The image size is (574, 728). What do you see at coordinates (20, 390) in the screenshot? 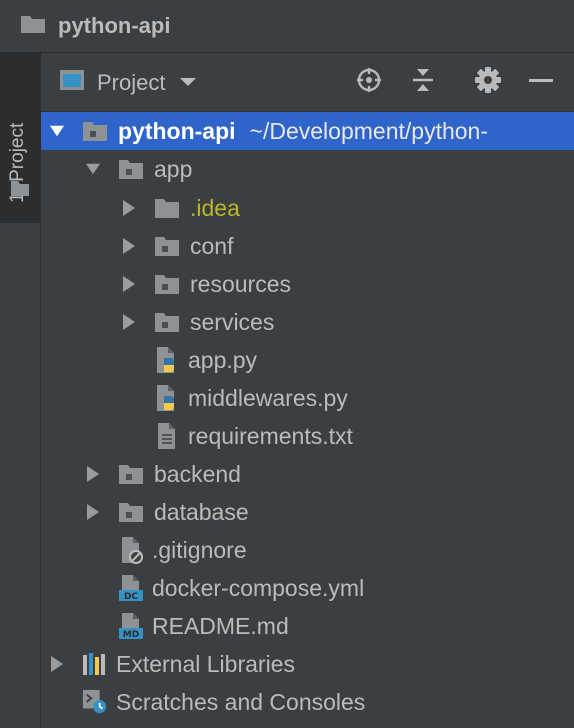
I see `left-tool-strip: 1: Project` at bounding box center [20, 390].